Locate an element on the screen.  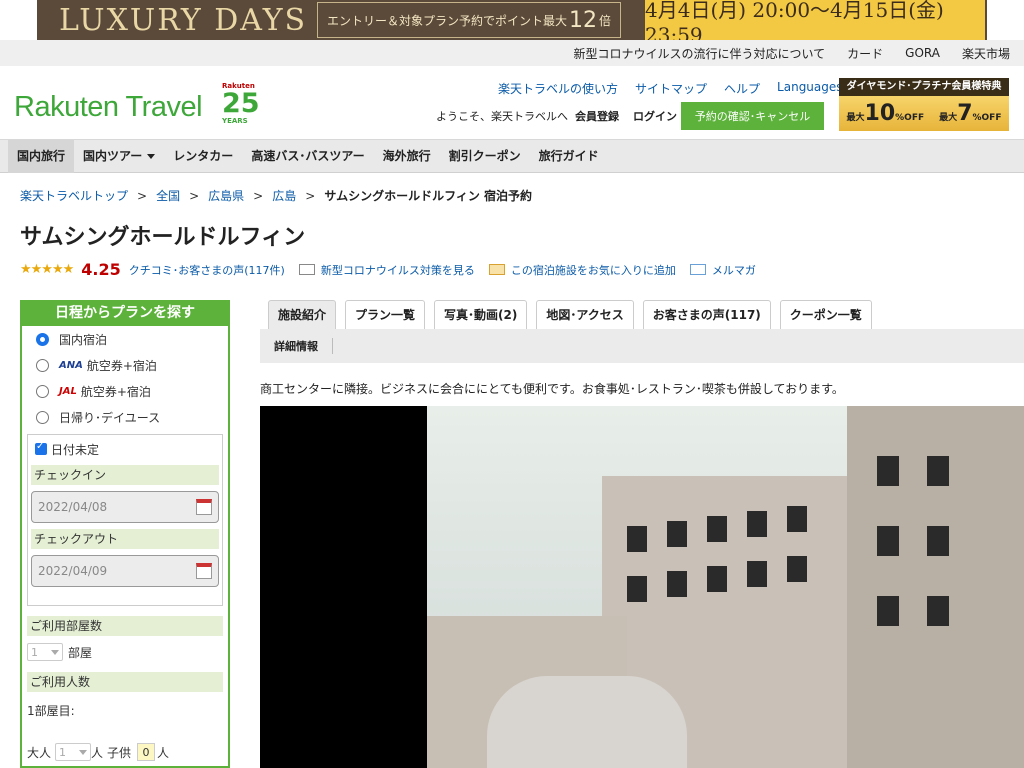
nav-domestic-tour: 国内ツアー is located at coordinates (119, 156).